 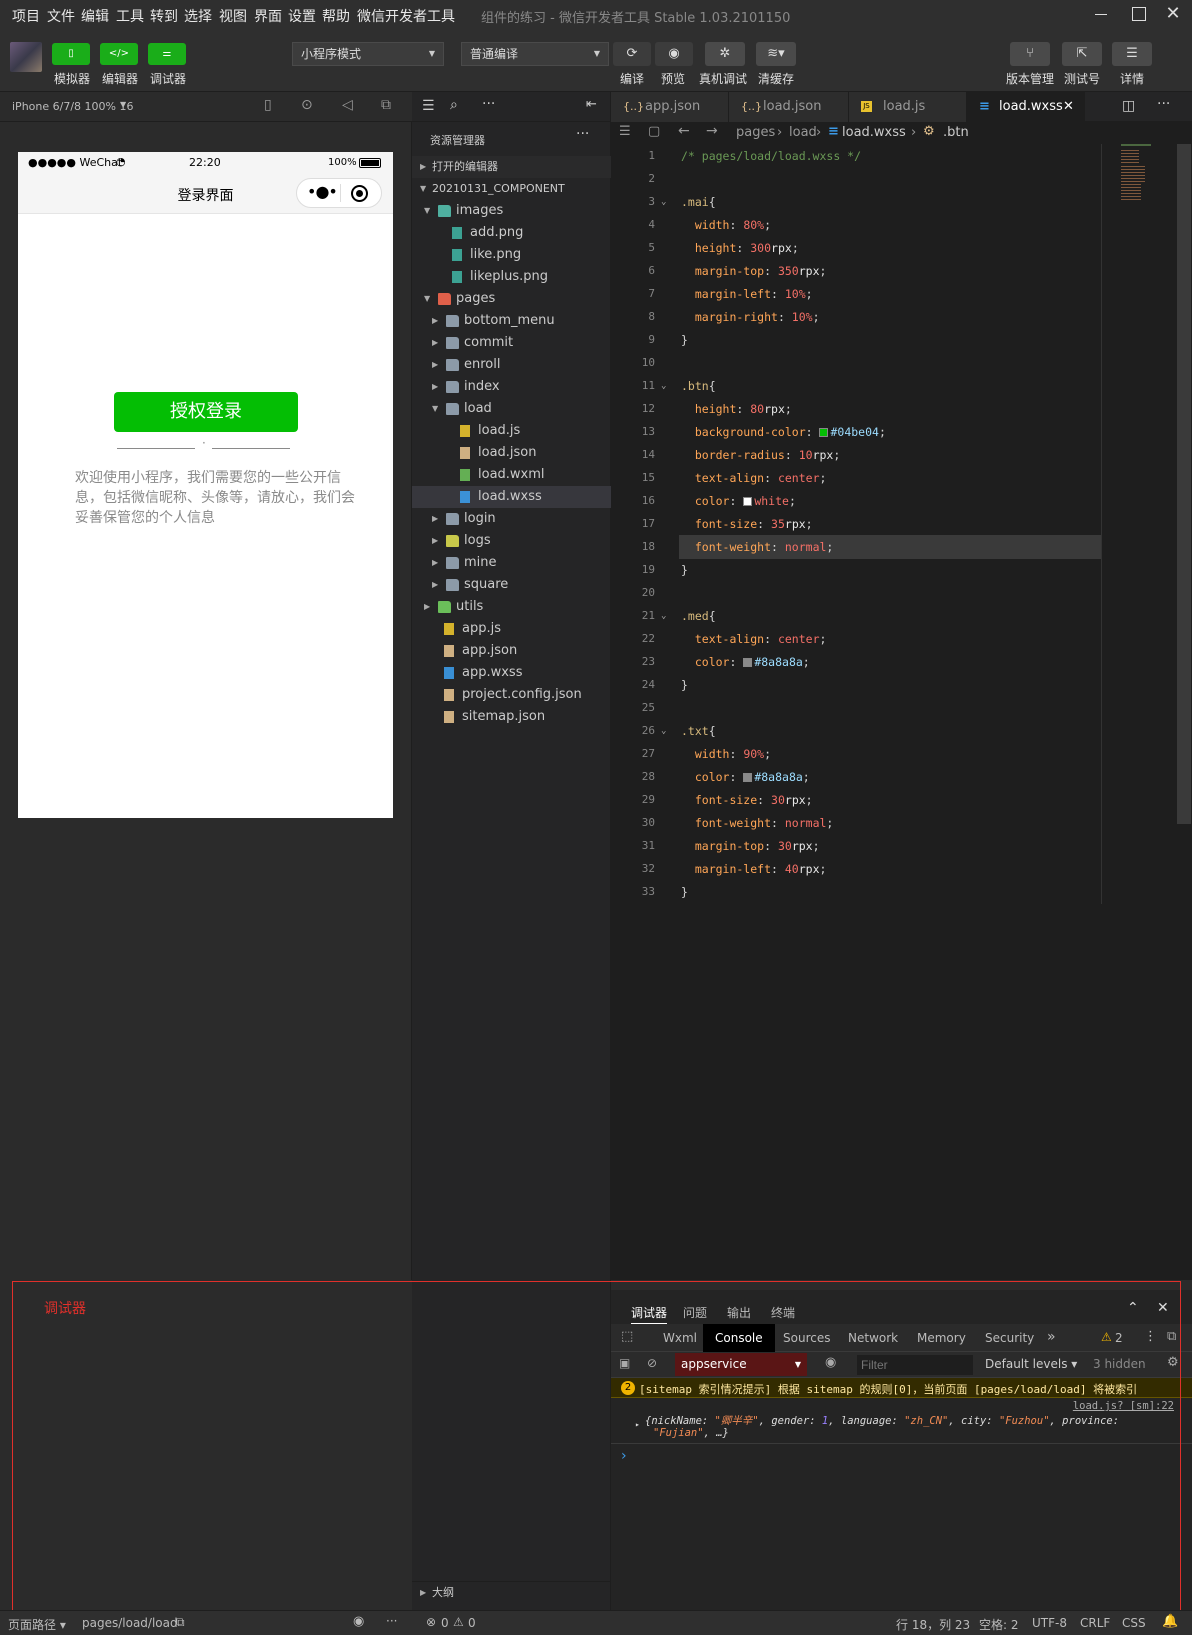 I want to click on menu-tools: 工具, so click(x=130, y=16).